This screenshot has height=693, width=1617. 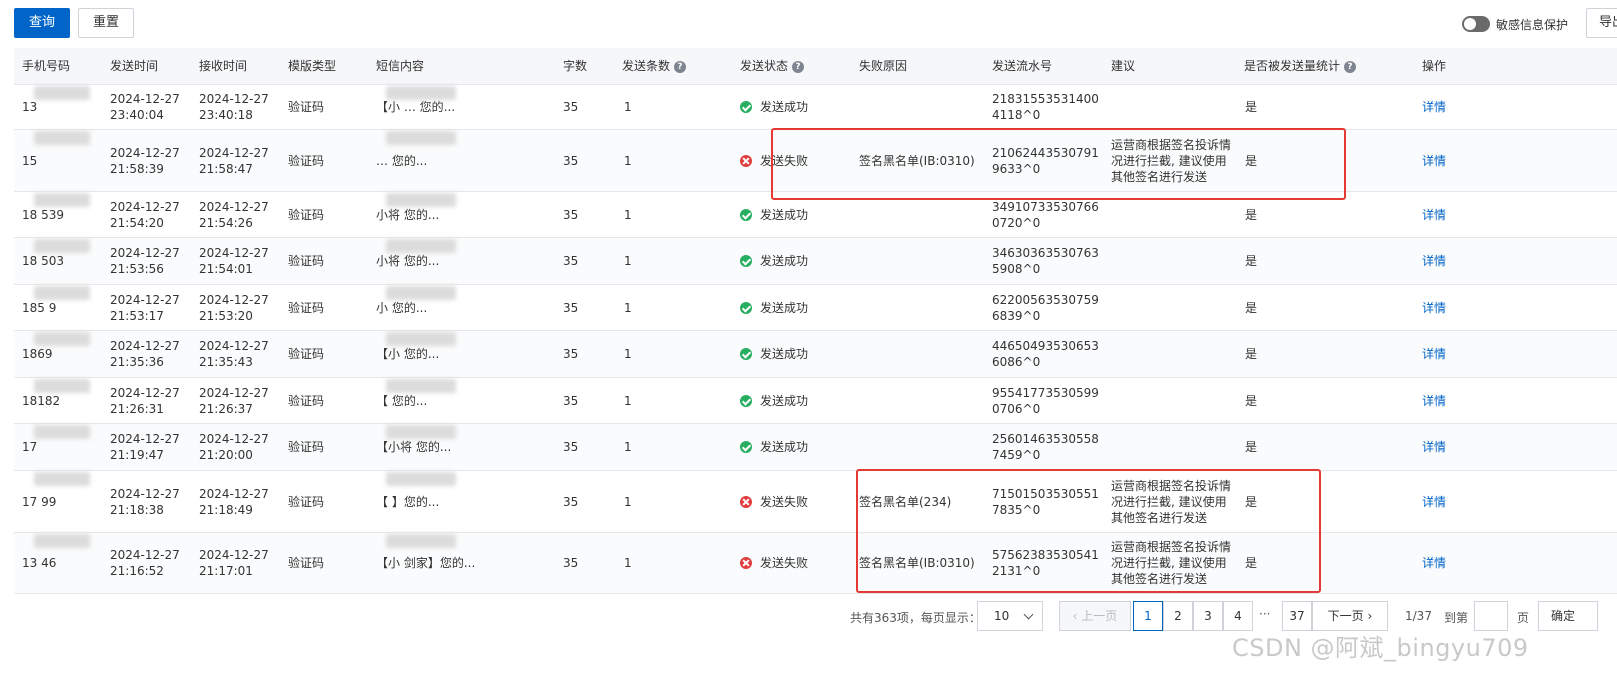 What do you see at coordinates (921, 107) in the screenshot?
I see `fail-reason-cell` at bounding box center [921, 107].